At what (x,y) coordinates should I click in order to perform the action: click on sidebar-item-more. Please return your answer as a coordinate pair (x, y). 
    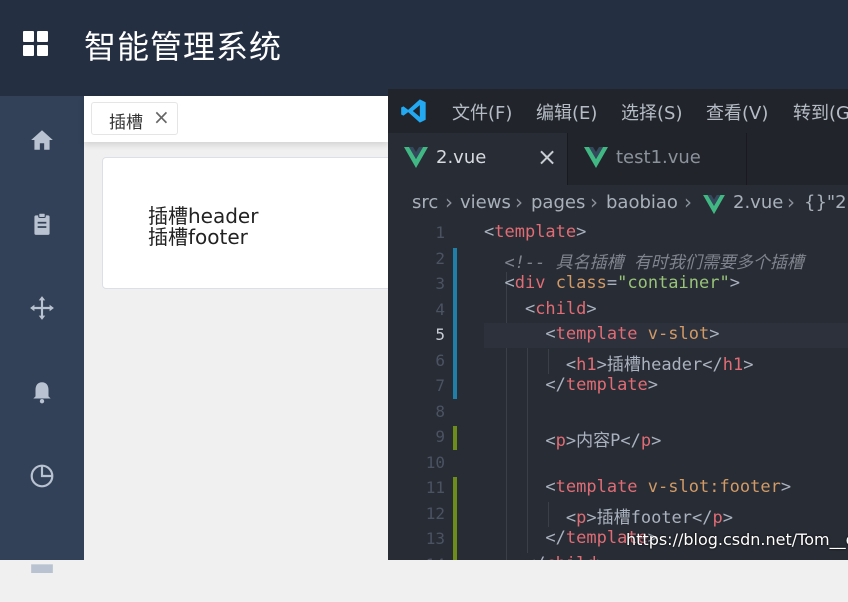
    Looking at the image, I should click on (42, 560).